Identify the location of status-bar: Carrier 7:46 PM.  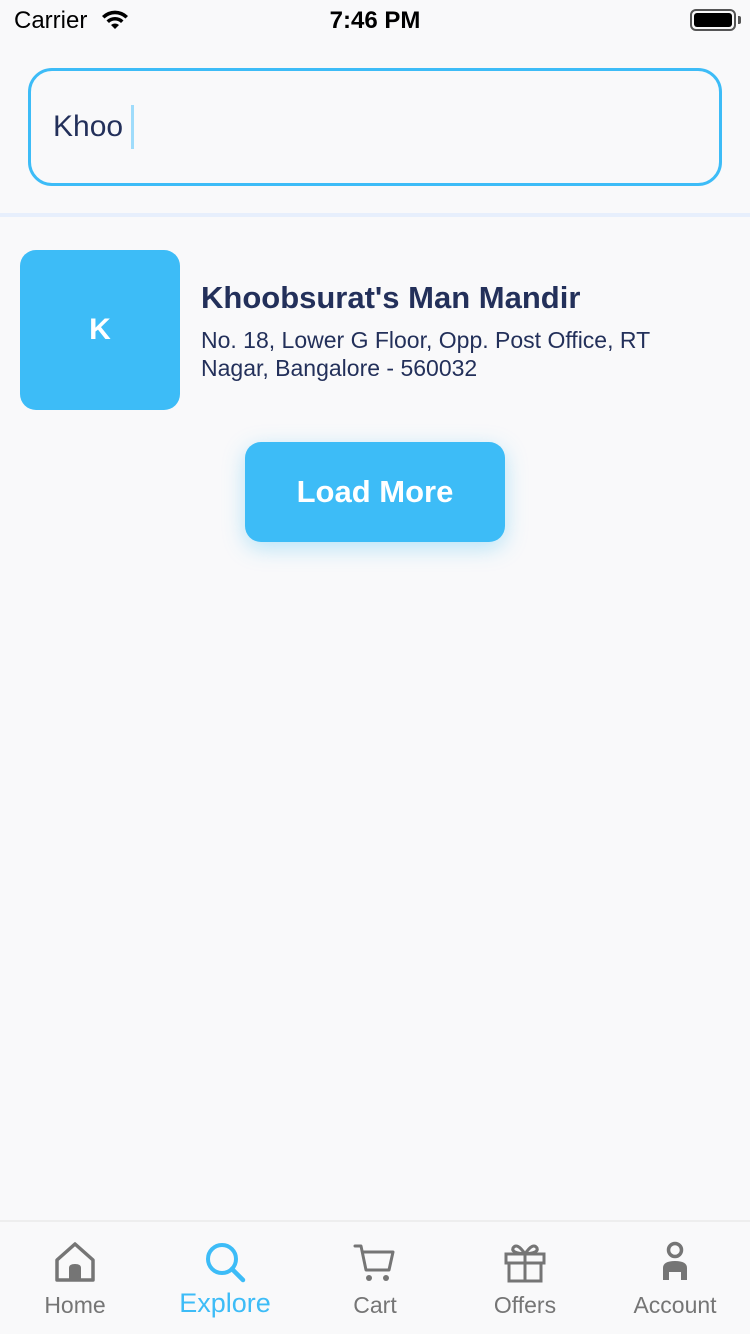
(375, 20).